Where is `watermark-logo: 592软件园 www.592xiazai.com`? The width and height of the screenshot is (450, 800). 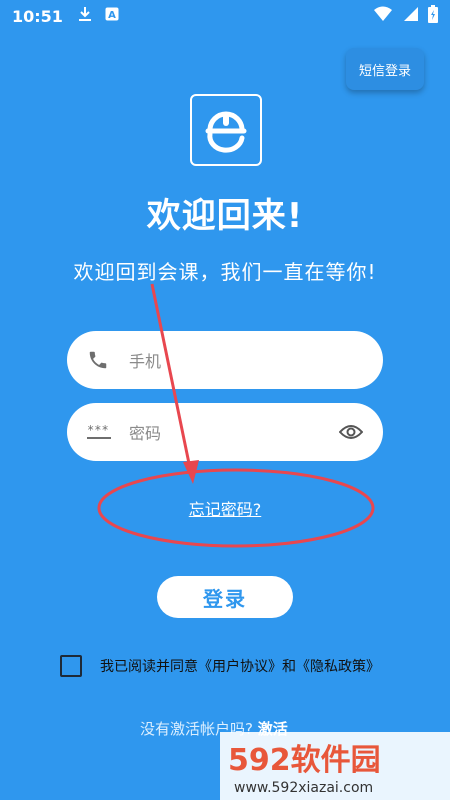
watermark-logo: 592软件园 www.592xiazai.com is located at coordinates (335, 766).